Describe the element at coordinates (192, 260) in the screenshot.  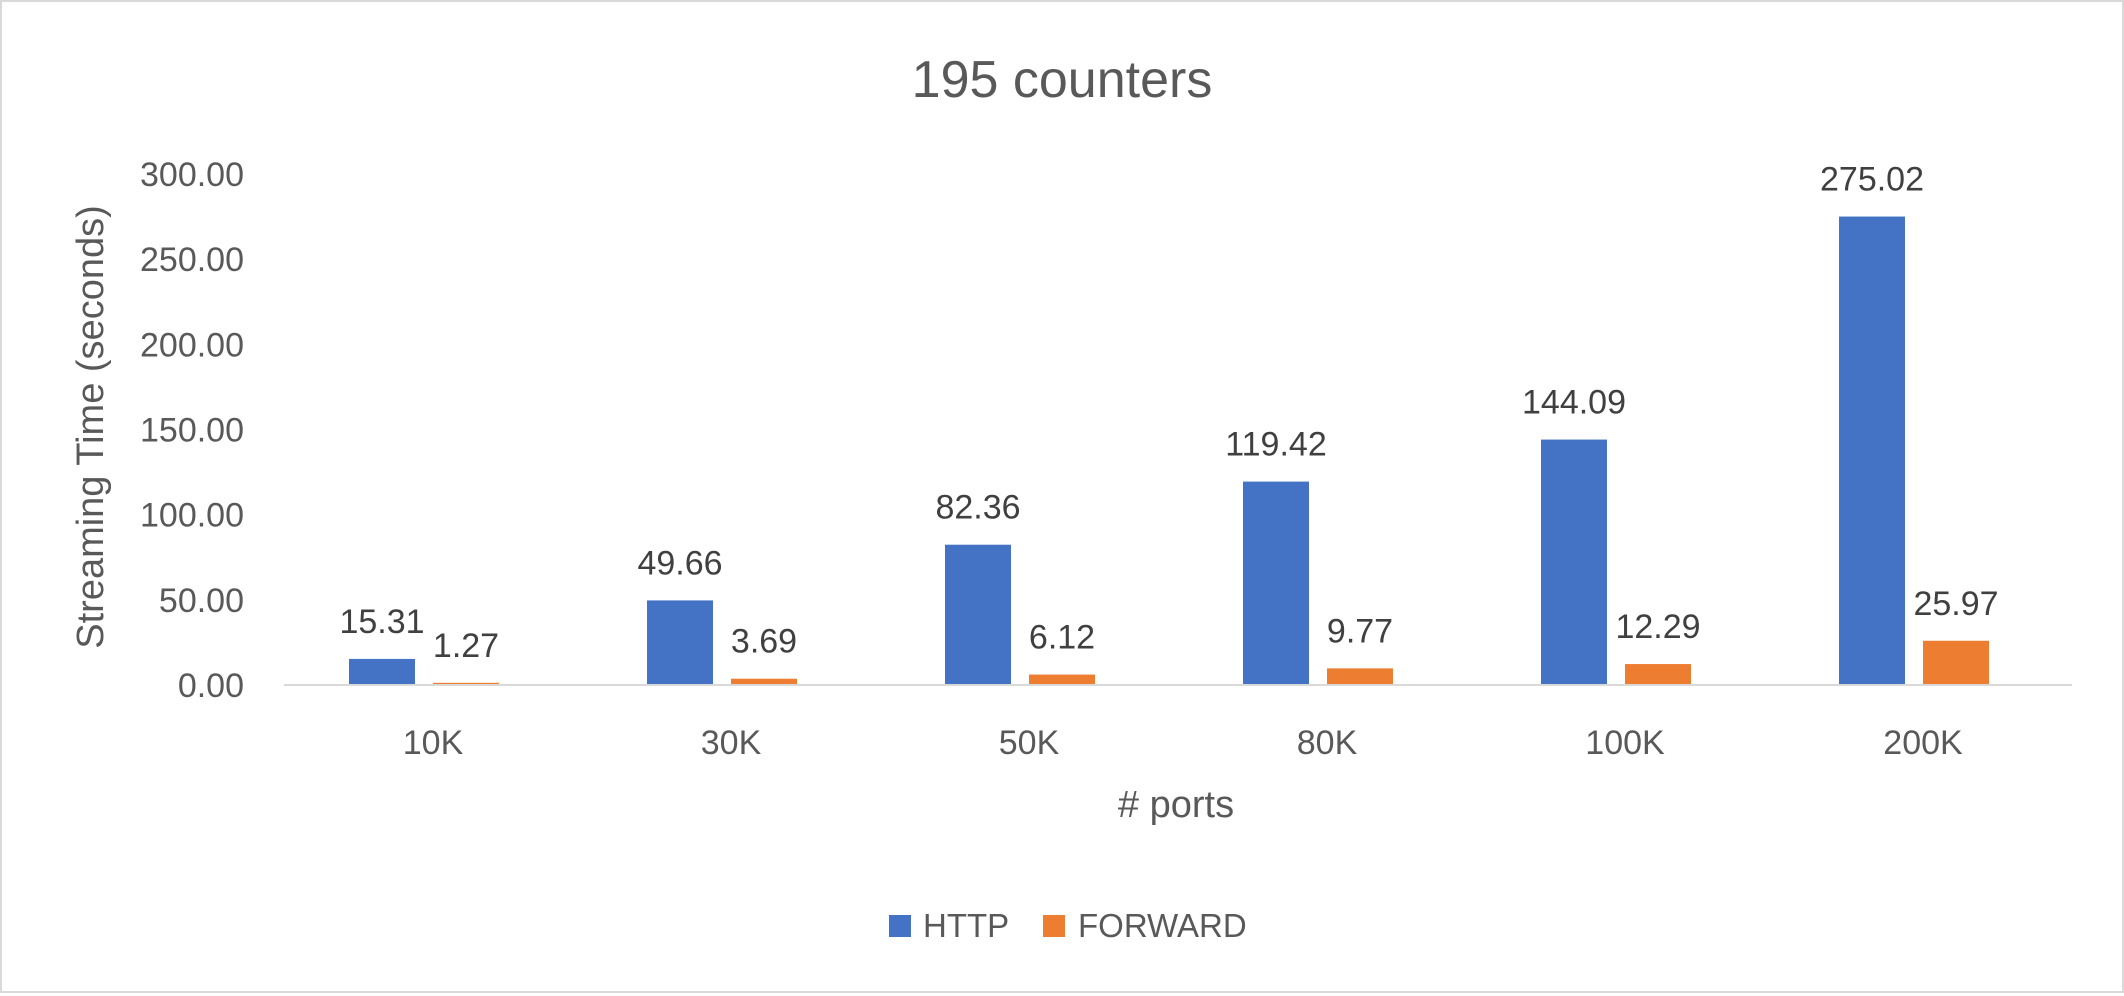
I see `y-tick-label: 250.00` at that location.